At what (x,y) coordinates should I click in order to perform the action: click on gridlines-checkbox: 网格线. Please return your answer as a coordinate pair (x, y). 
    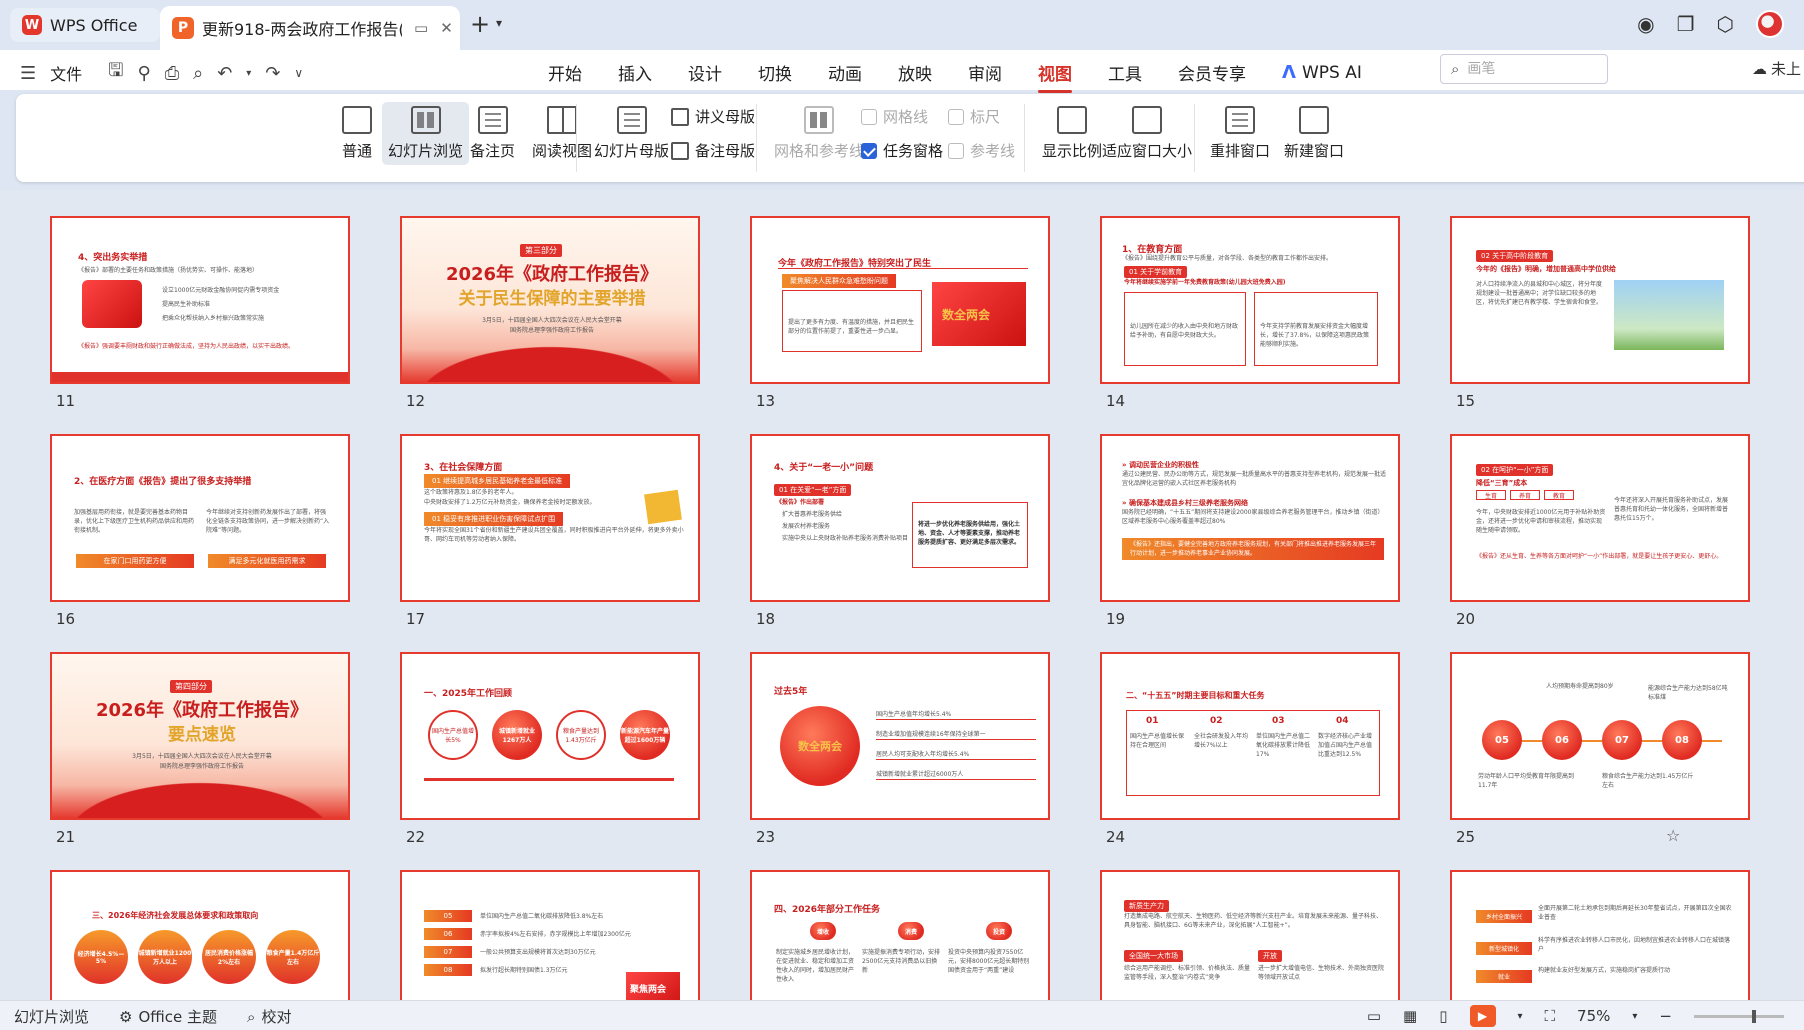
    Looking at the image, I should click on (894, 116).